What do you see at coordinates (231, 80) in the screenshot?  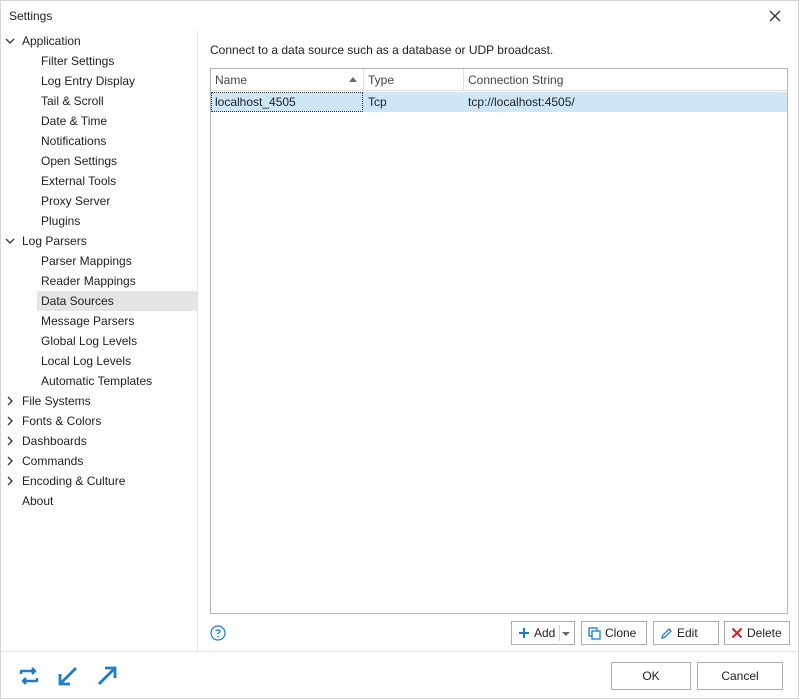 I see `column-header-label: Name` at bounding box center [231, 80].